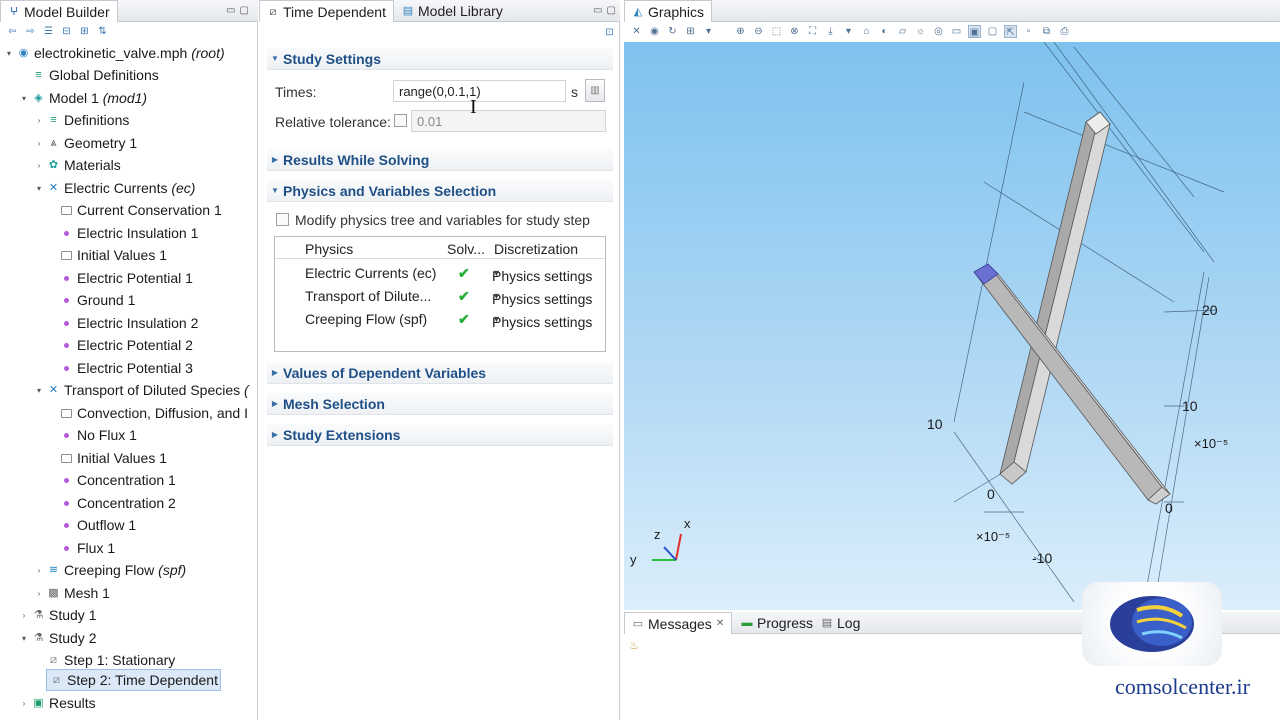 Image resolution: width=1280 pixels, height=720 pixels. I want to click on select-objects-icon: ⇱, so click(1010, 31).